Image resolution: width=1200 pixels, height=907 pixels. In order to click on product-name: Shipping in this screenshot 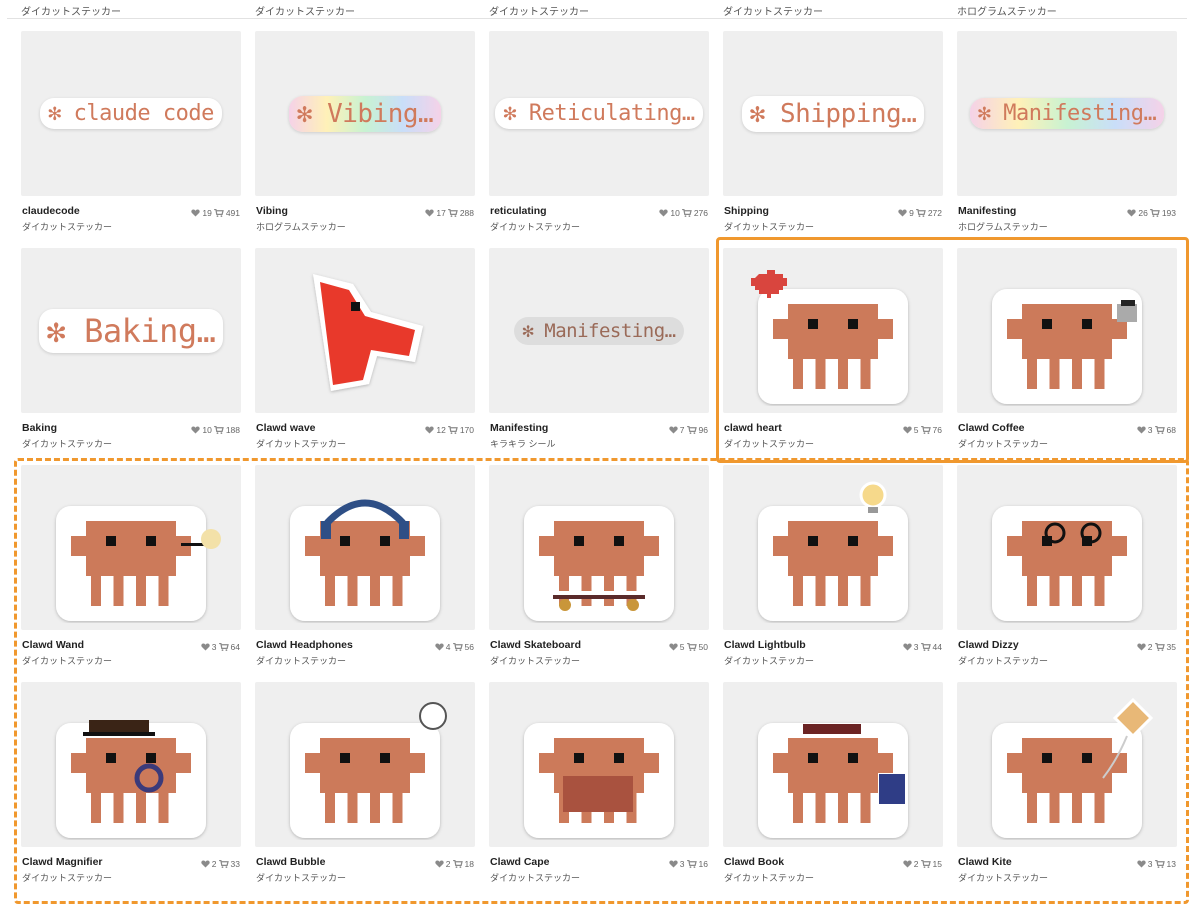, I will do `click(746, 211)`.